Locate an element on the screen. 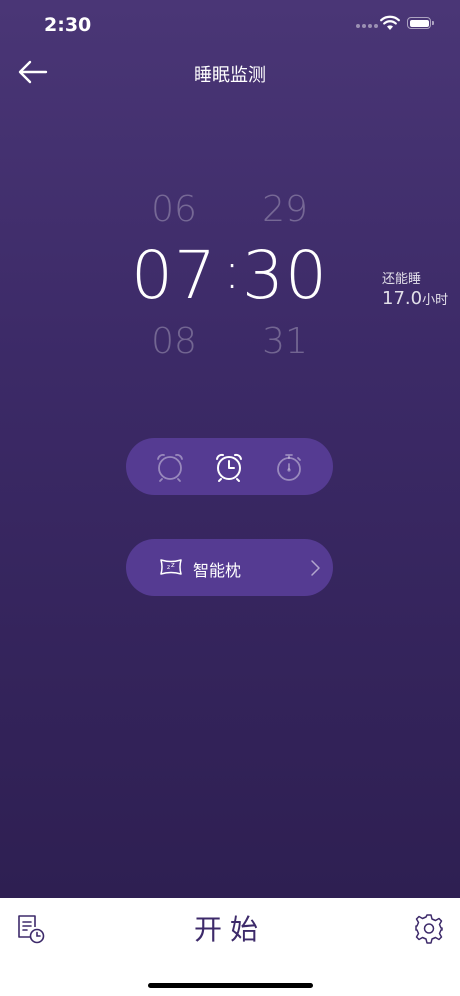  remaining-label: 还能睡 is located at coordinates (402, 279).